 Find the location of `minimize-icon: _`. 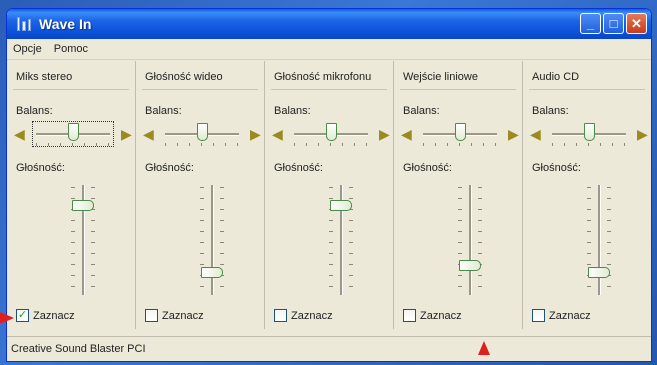

minimize-icon: _ is located at coordinates (590, 23).